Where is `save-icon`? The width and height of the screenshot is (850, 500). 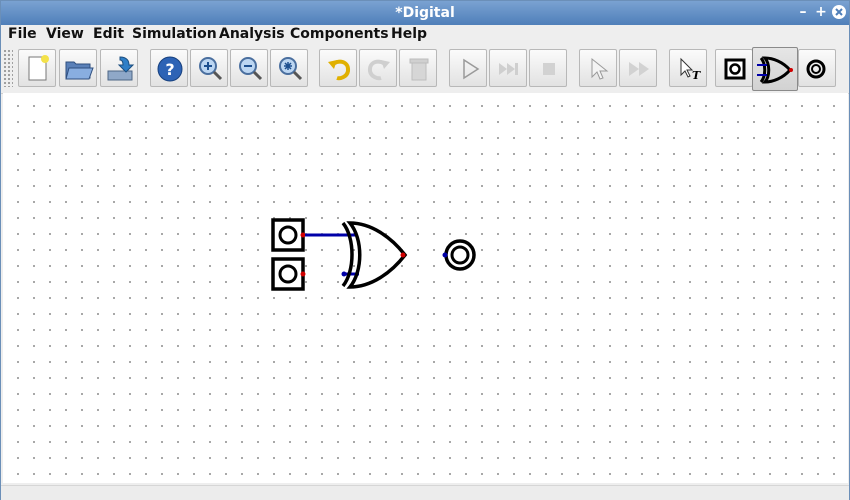 save-icon is located at coordinates (121, 68).